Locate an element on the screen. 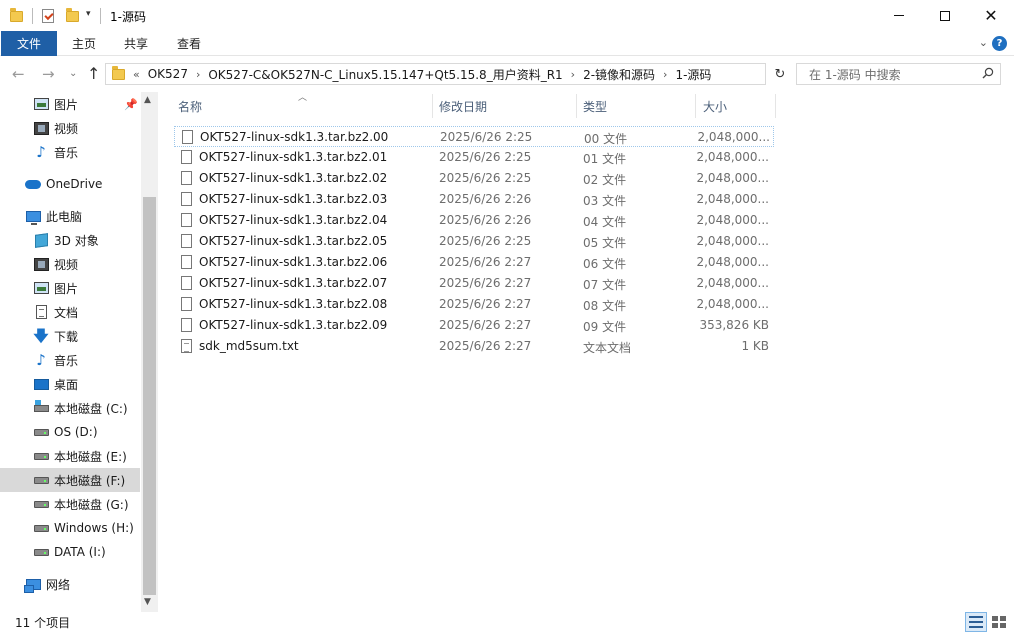 The image size is (1014, 634). up-arrow-icon: ↑ is located at coordinates (93, 73).